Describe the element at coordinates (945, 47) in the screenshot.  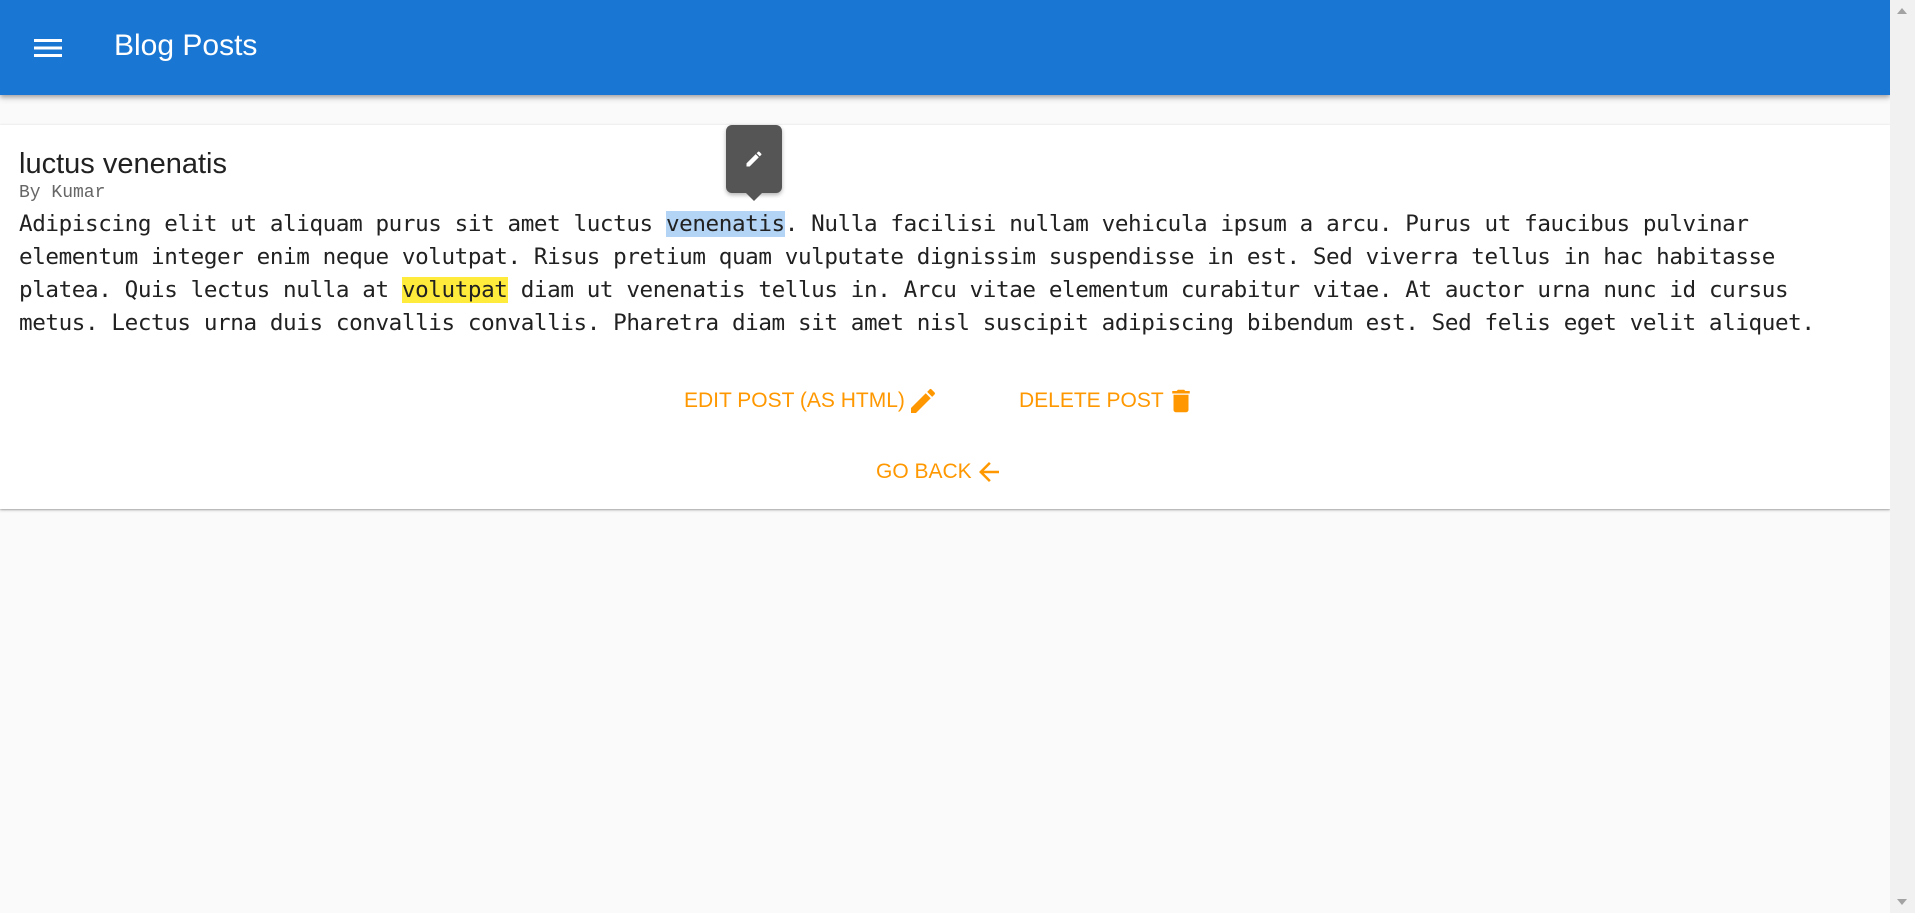
I see `app-bar: Blog Posts` at that location.